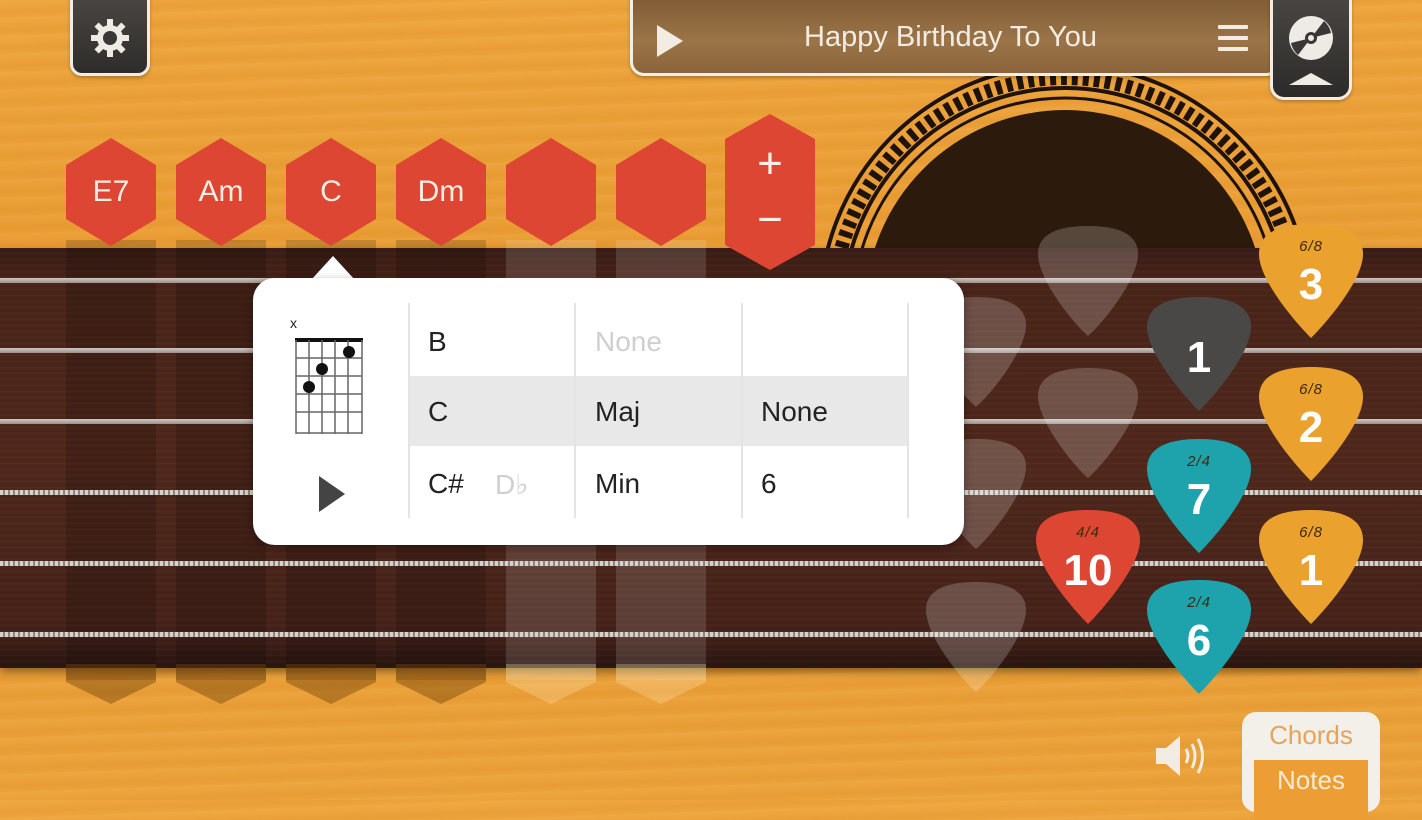 The height and width of the screenshot is (820, 1422). Describe the element at coordinates (511, 484) in the screenshot. I see `root-option-d-flat: D♭` at that location.